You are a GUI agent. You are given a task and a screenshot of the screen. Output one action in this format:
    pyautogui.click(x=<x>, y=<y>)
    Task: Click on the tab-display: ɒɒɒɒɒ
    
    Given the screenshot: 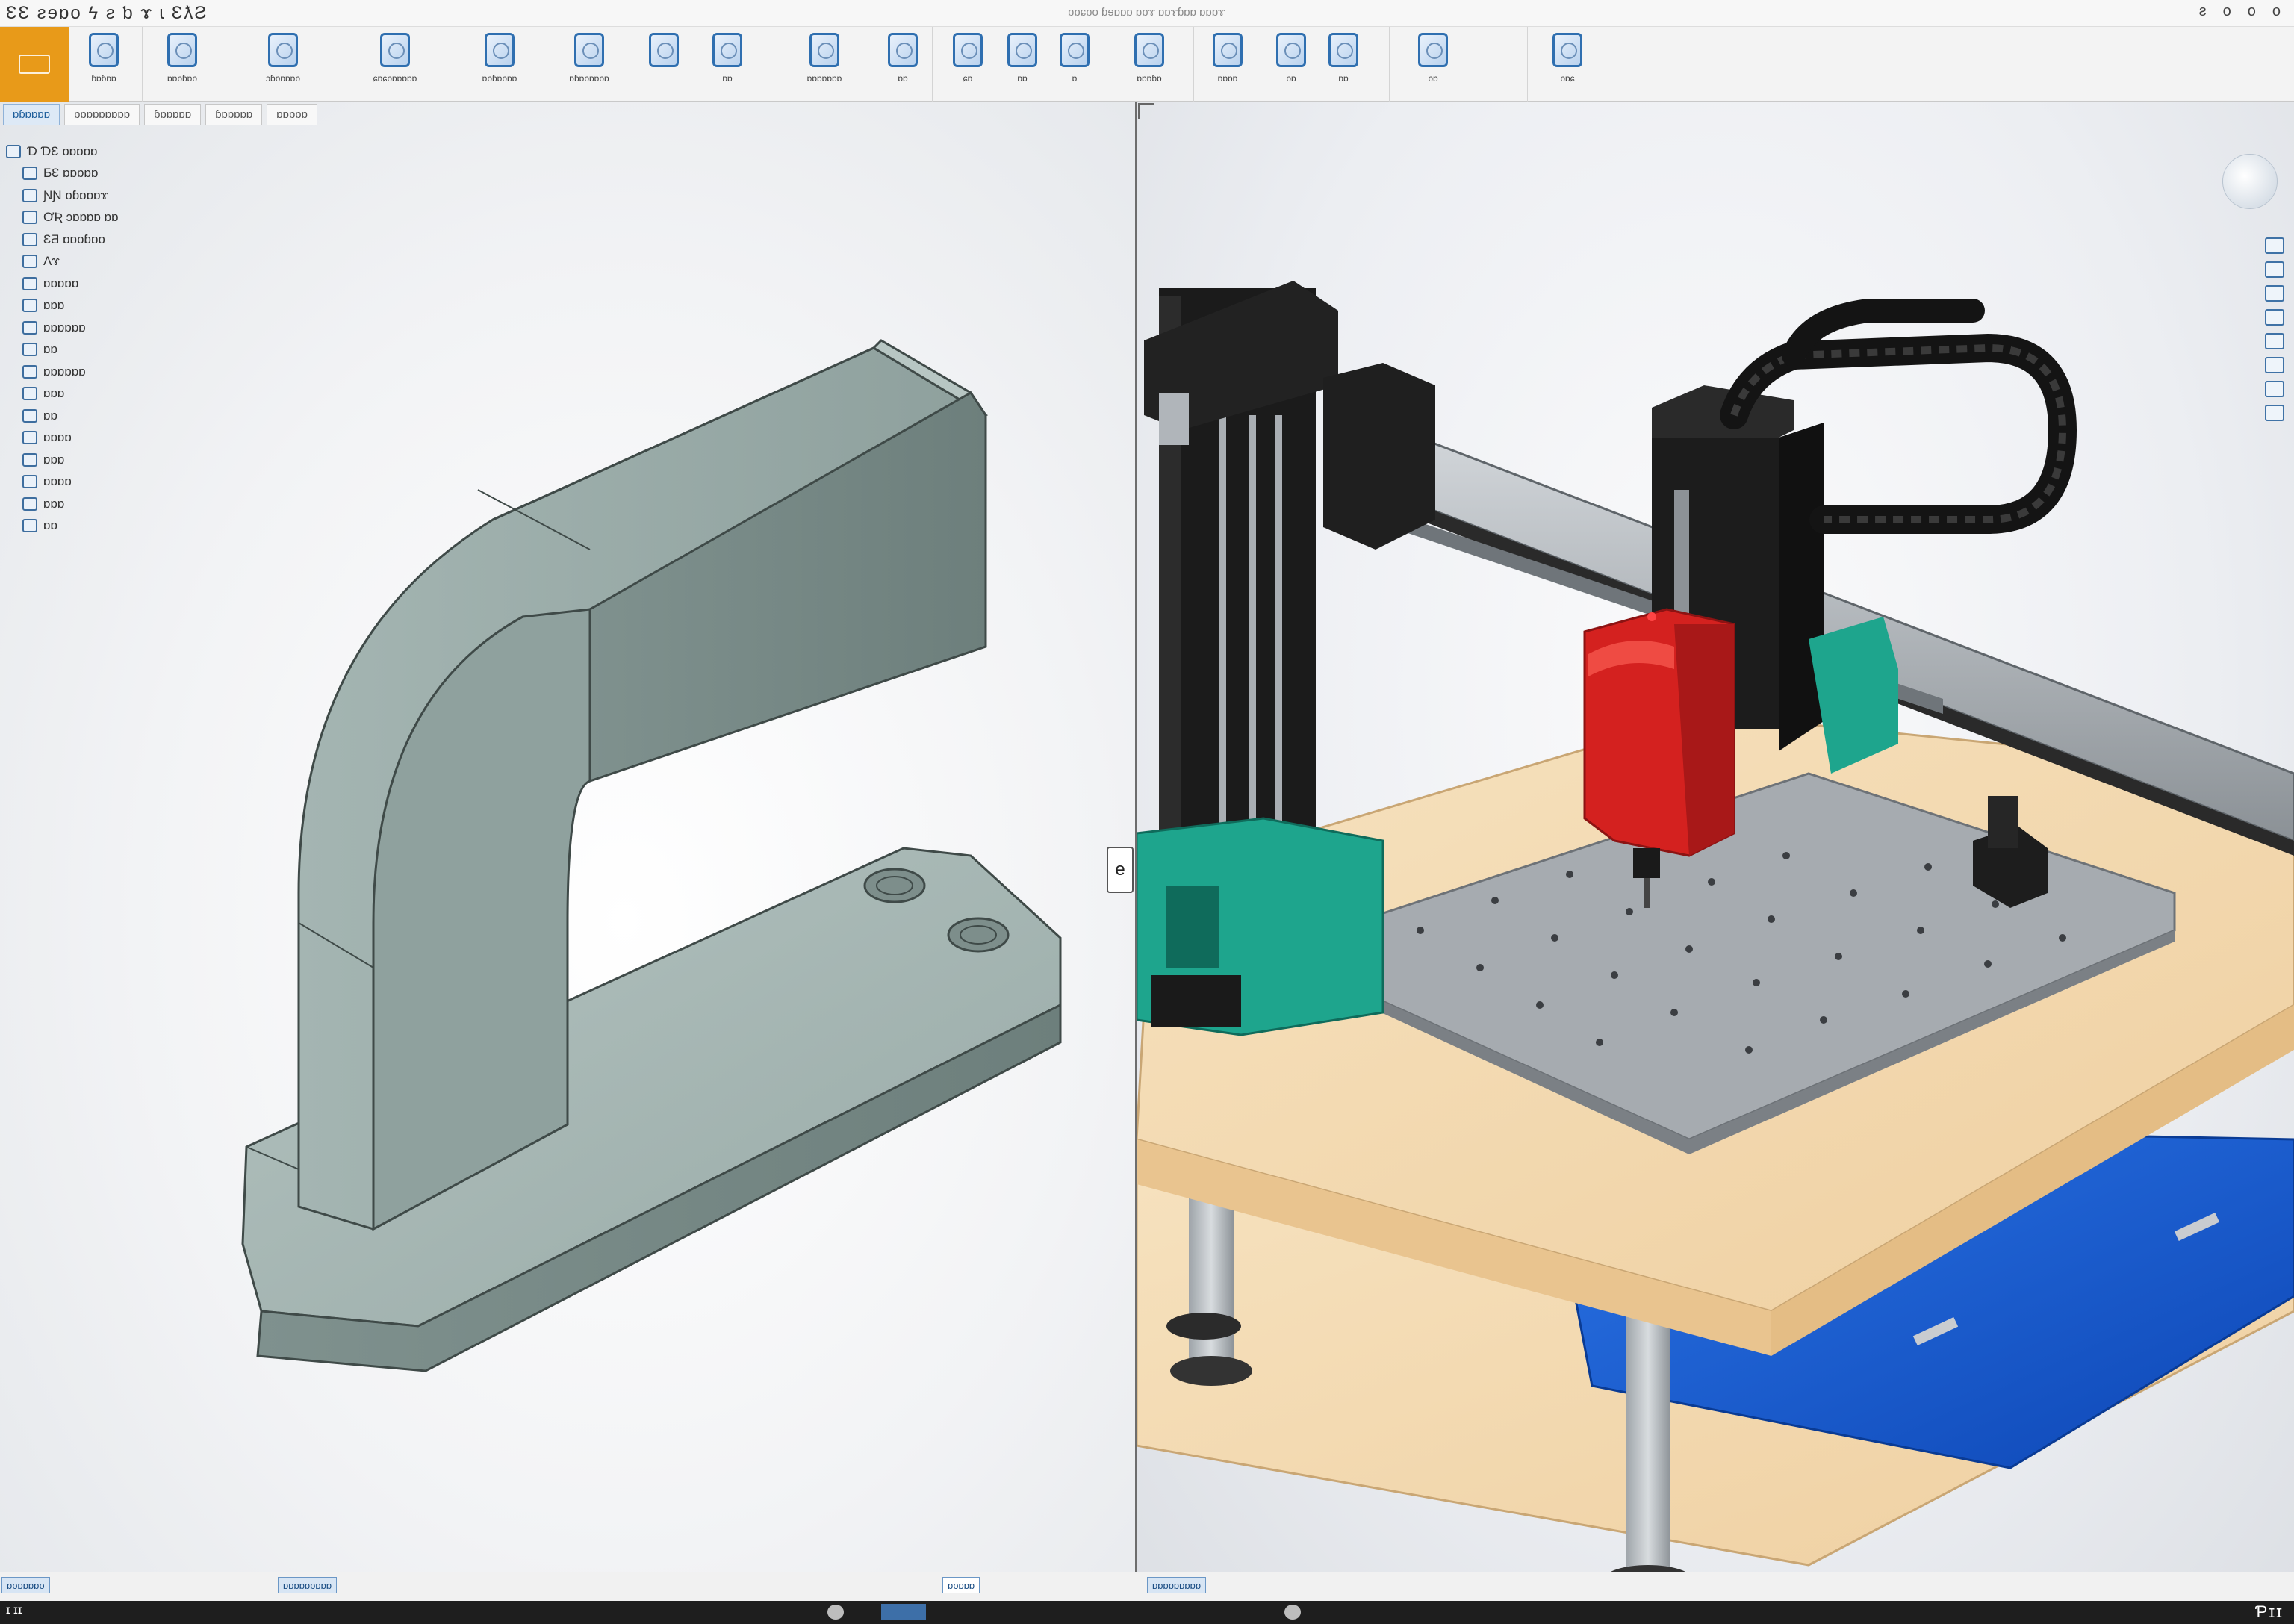 What is the action you would take?
    pyautogui.click(x=292, y=114)
    